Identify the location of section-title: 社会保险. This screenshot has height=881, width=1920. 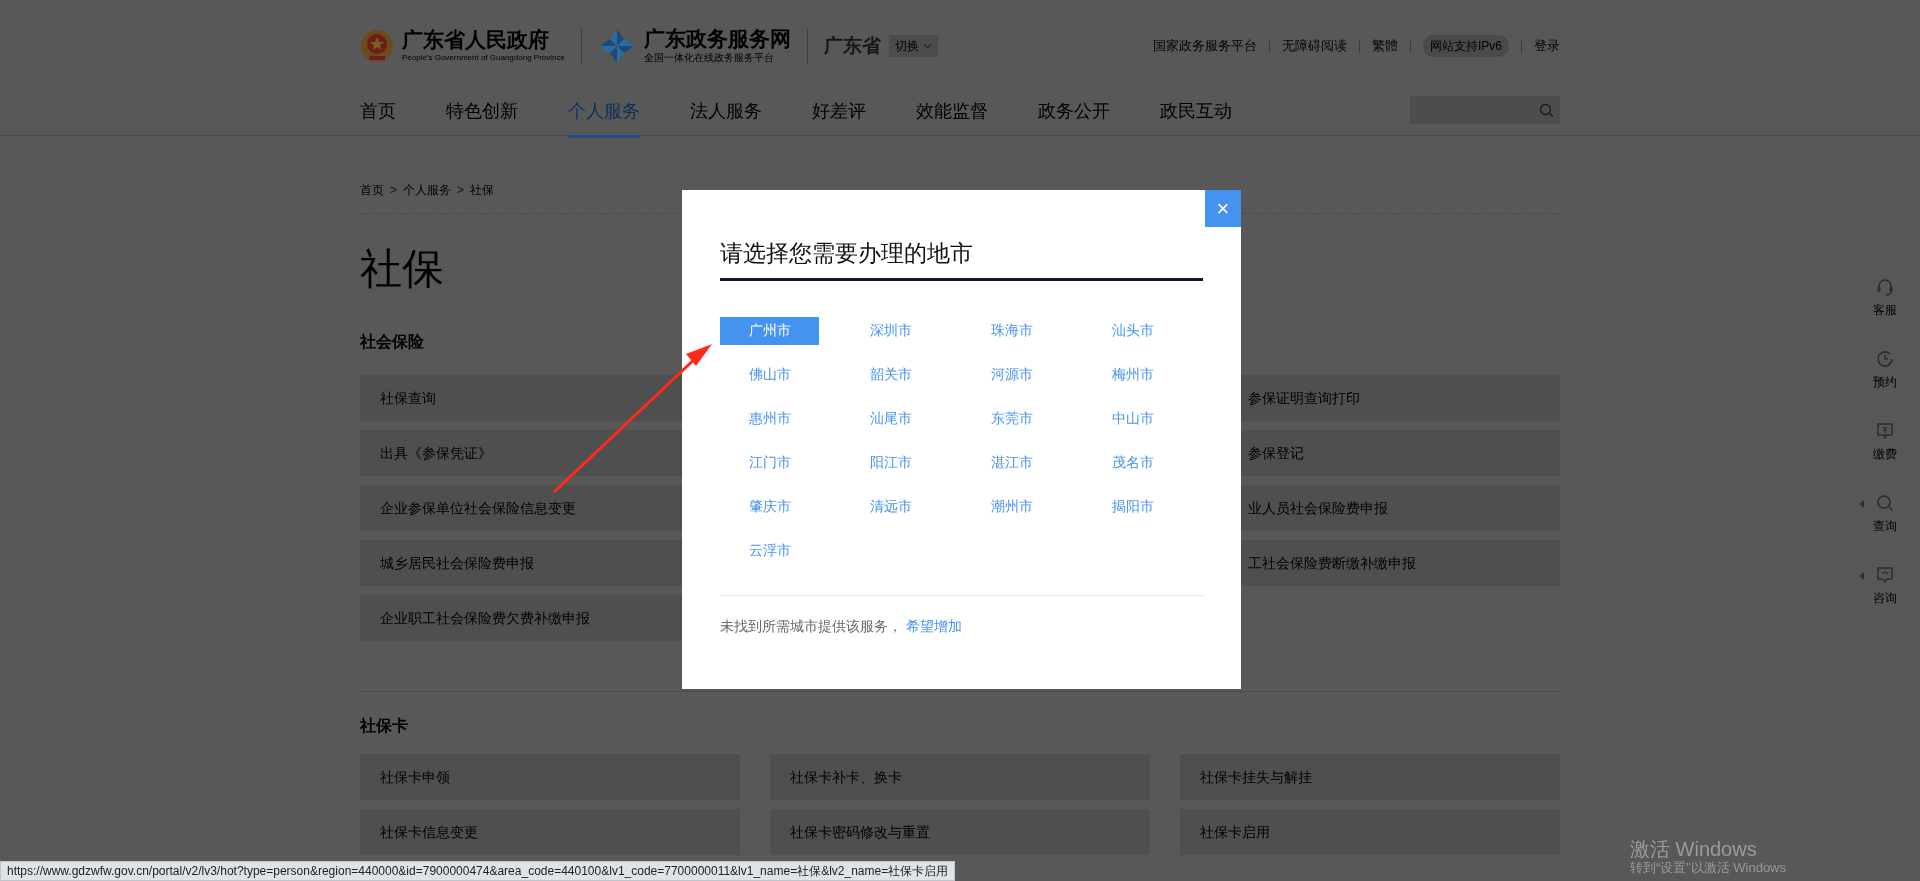
(392, 342).